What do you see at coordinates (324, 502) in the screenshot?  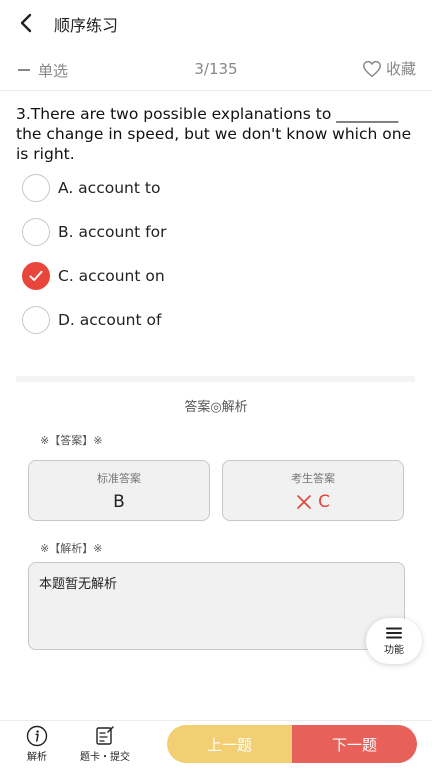 I see `user-answer-value: C` at bounding box center [324, 502].